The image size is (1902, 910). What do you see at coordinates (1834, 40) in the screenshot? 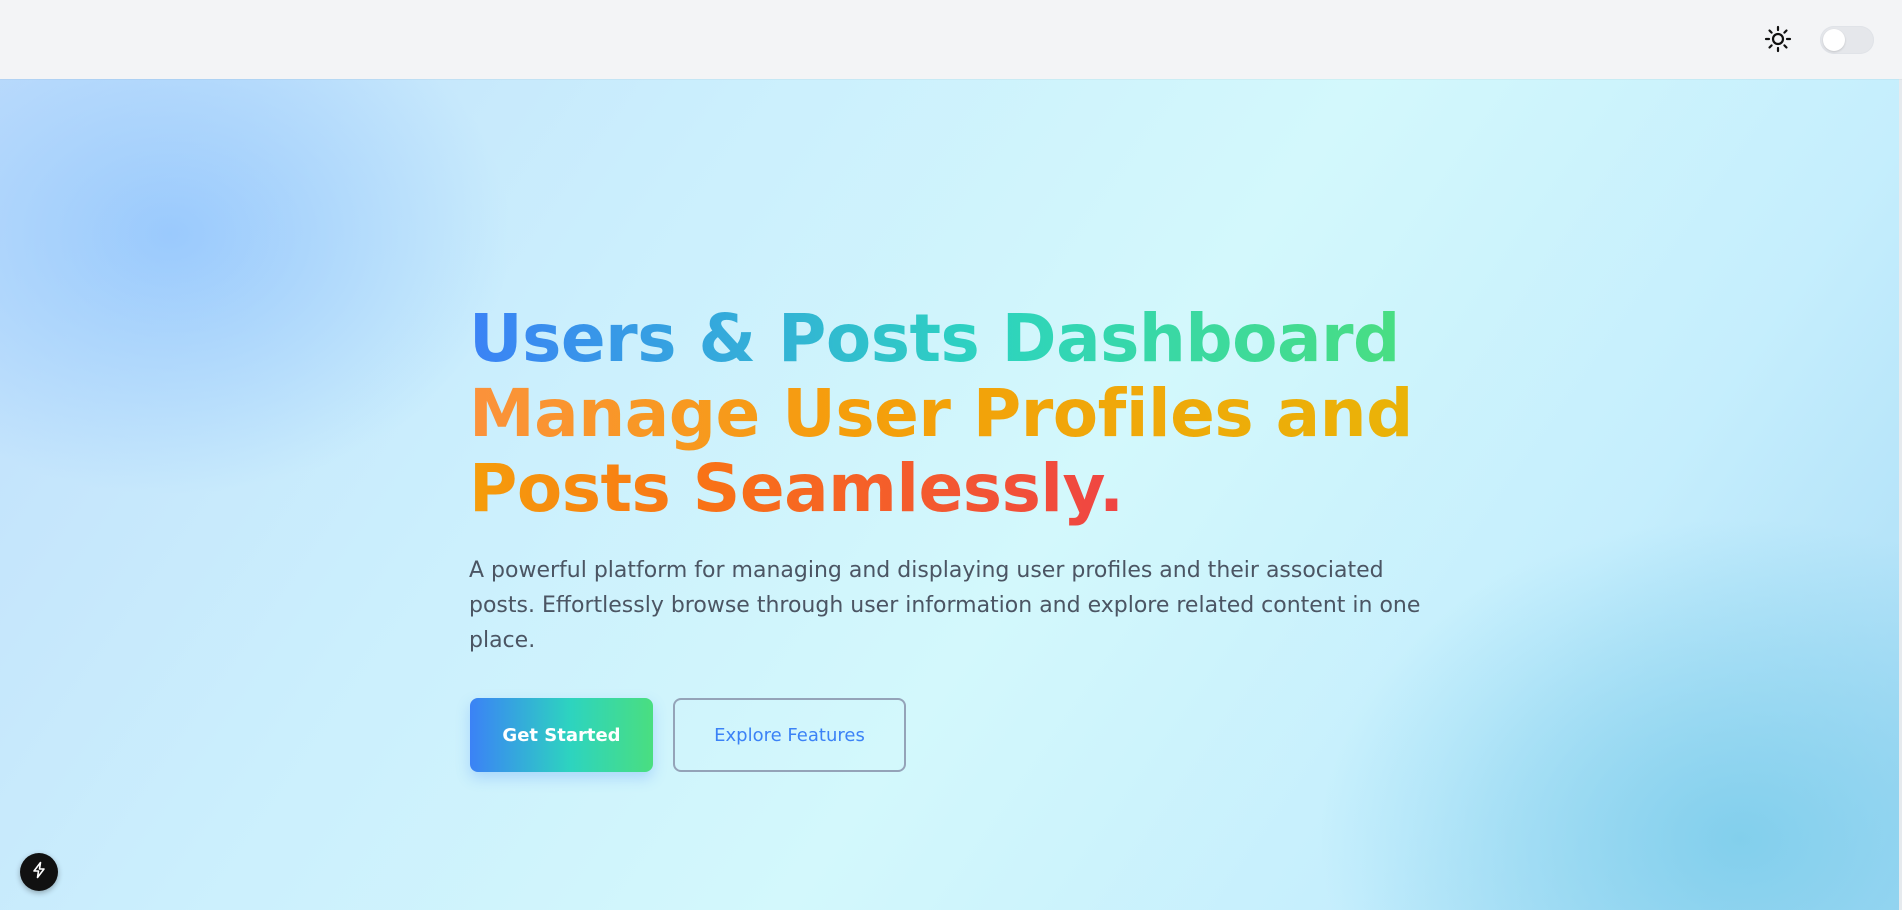
I see `toggle-knob` at bounding box center [1834, 40].